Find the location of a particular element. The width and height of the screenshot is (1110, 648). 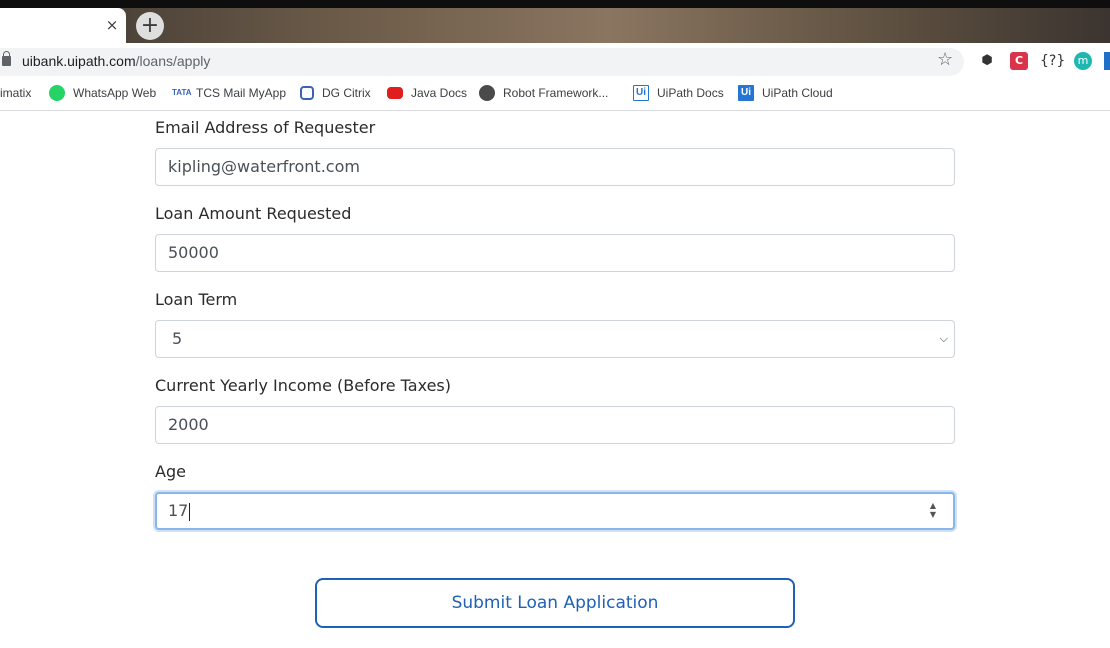

extension-curly-icon: {?} is located at coordinates (1052, 61).